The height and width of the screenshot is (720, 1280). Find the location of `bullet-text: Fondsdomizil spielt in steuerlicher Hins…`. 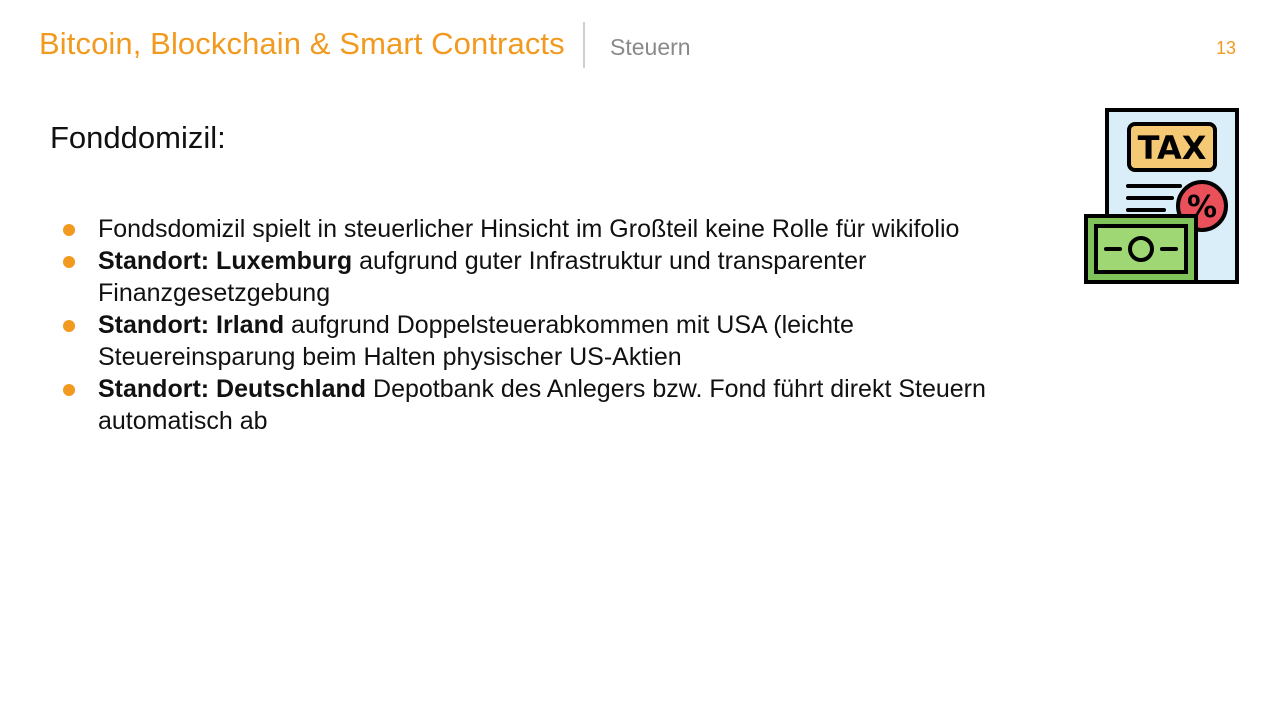

bullet-text: Fondsdomizil spielt in steuerlicher Hins… is located at coordinates (529, 229).